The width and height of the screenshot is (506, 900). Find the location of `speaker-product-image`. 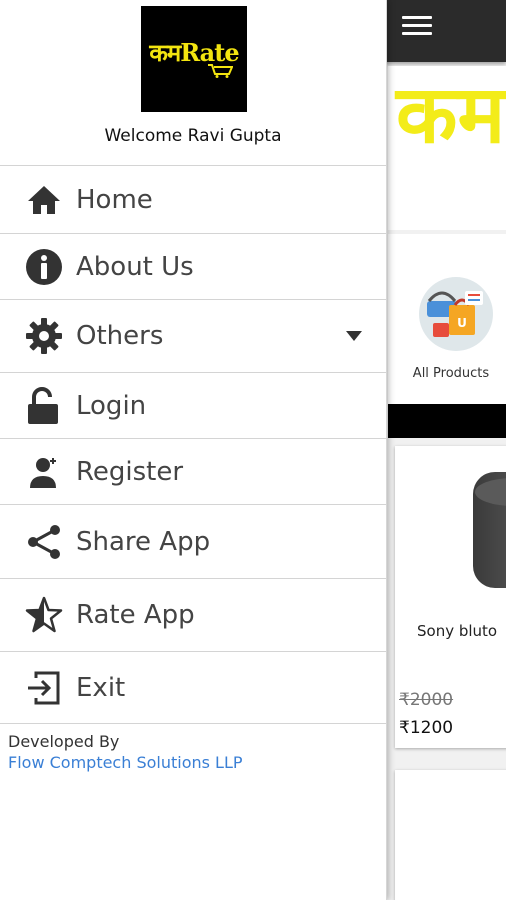

speaker-product-image is located at coordinates (489, 530).